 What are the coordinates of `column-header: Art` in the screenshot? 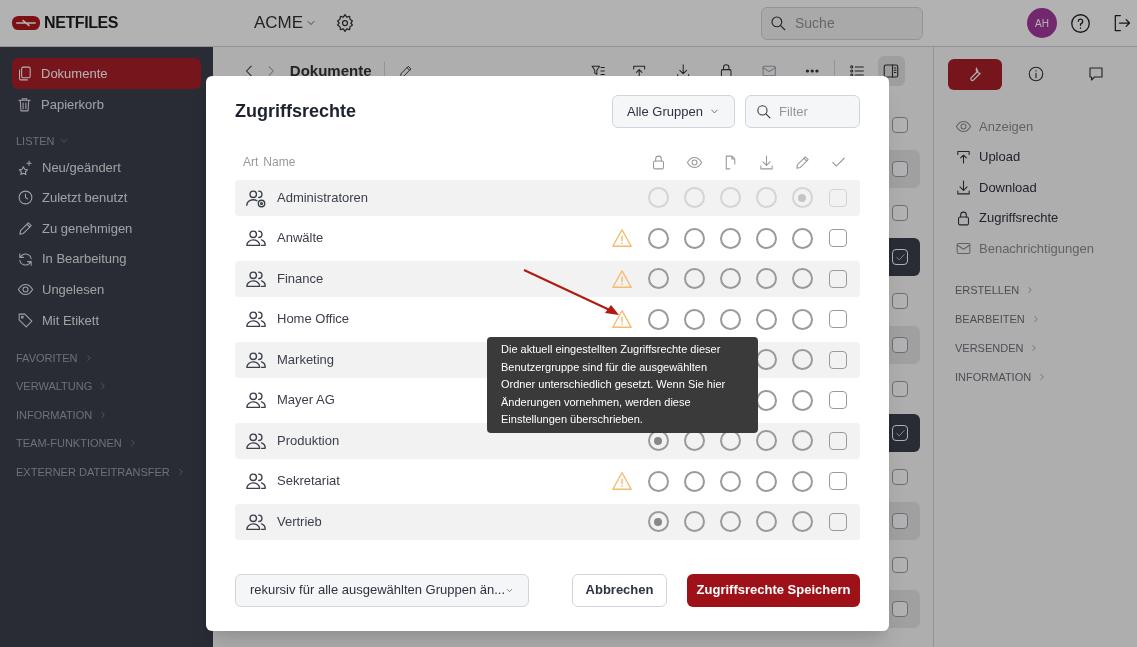 It's located at (251, 162).